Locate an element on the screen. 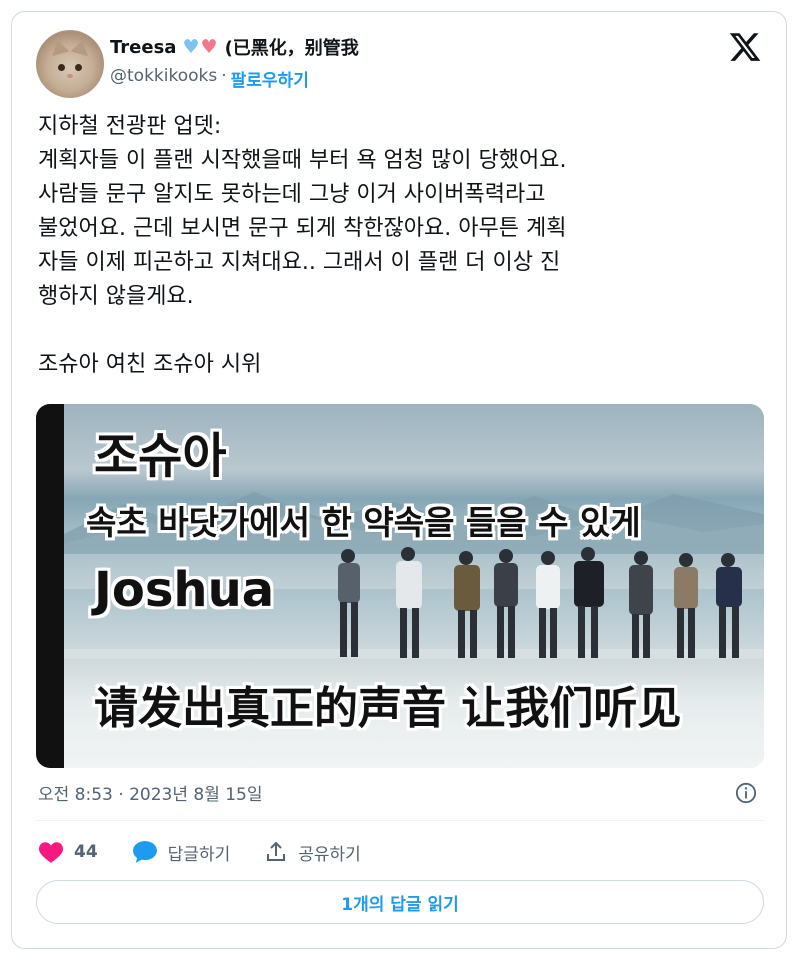 This screenshot has width=800, height=966. tweet-actions: 44 답글하기 공유하기 is located at coordinates (216, 852).